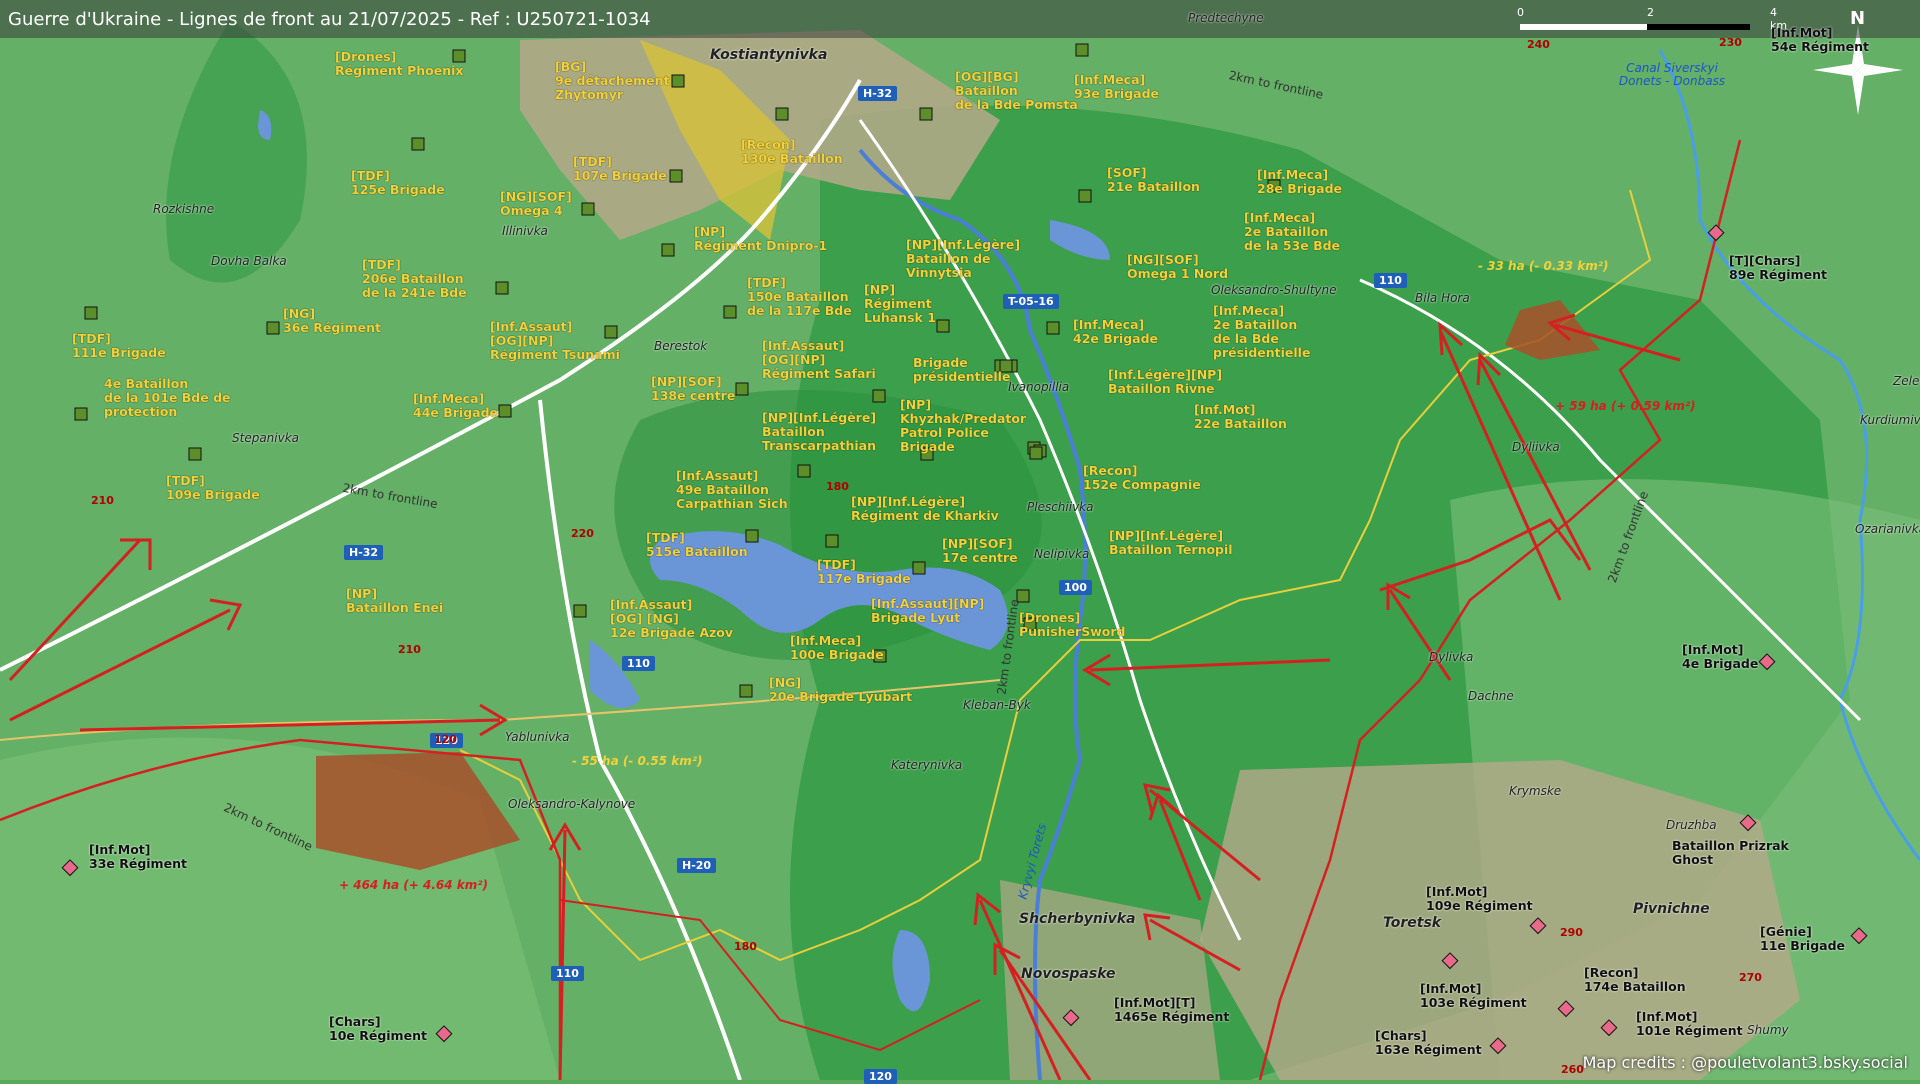  What do you see at coordinates (1720, 657) in the screenshot?
I see `ru-unit-label: [Inf.Mot]4e Brigade` at bounding box center [1720, 657].